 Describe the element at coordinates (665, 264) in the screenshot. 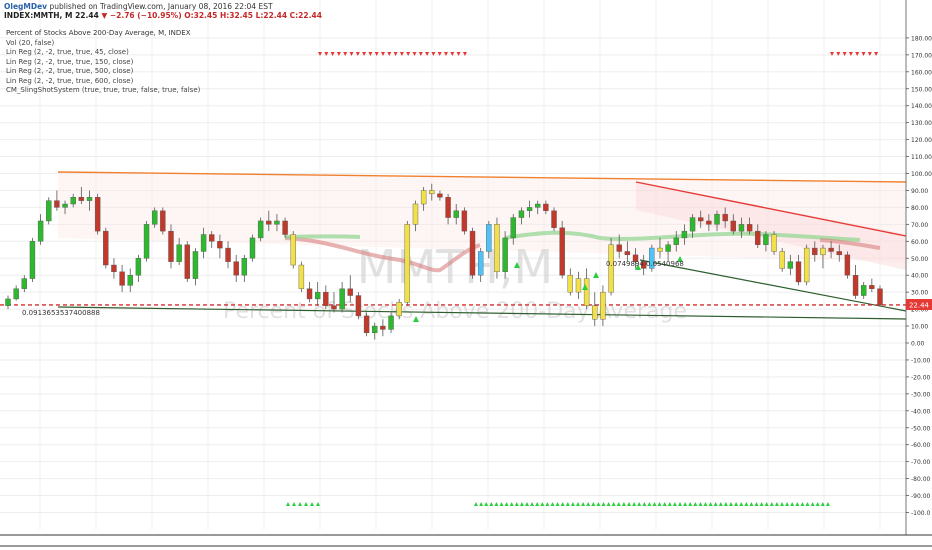

I see `mid-annotation-2: 0.0540968` at that location.